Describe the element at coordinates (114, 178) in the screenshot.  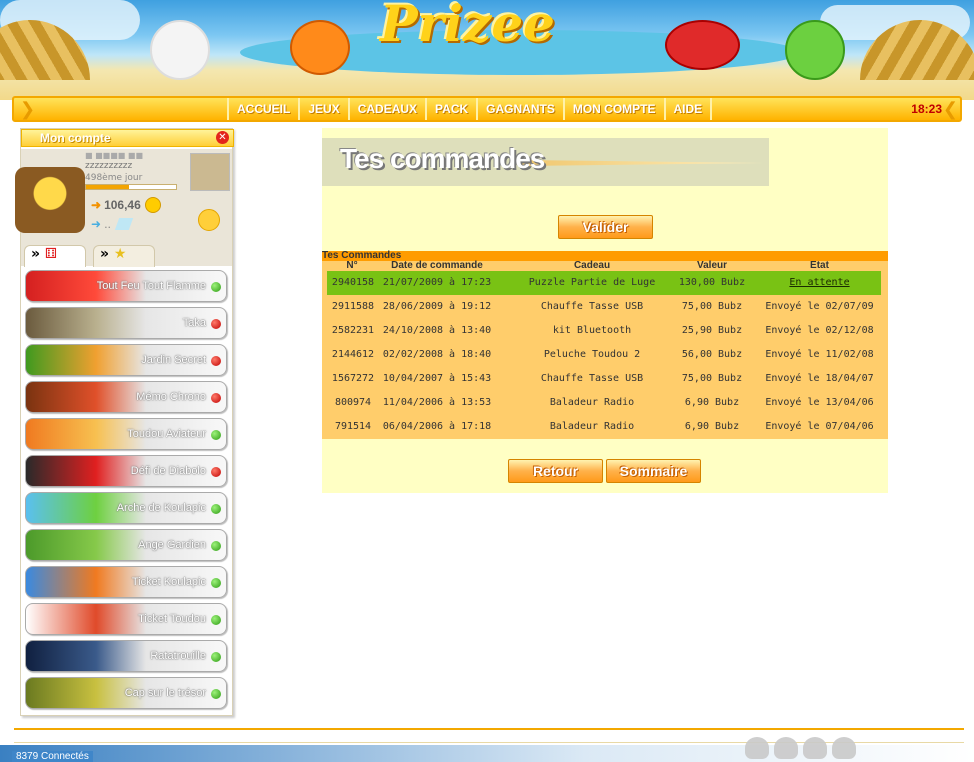
I see `membership-day: 498ème jour` at that location.